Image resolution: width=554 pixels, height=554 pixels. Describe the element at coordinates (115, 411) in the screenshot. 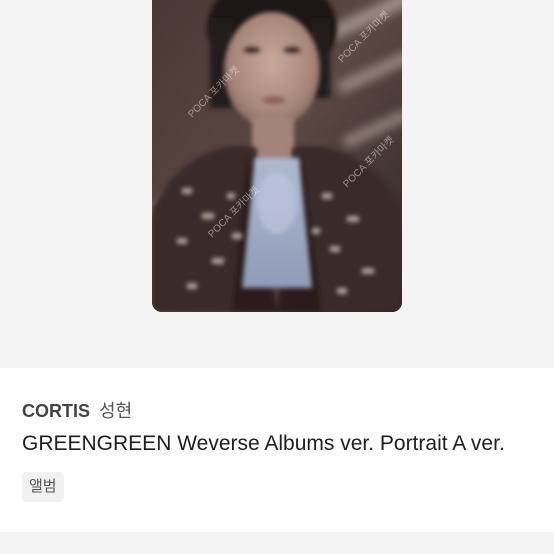

I see `member-name: 성현` at that location.